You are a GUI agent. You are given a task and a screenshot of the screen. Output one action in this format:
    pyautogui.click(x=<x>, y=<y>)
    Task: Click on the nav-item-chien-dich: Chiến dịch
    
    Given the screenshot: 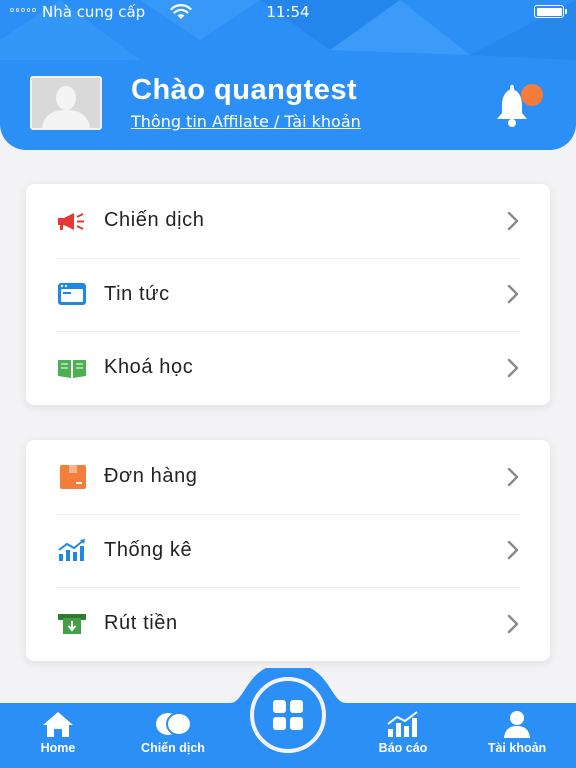 What is the action you would take?
    pyautogui.click(x=173, y=732)
    